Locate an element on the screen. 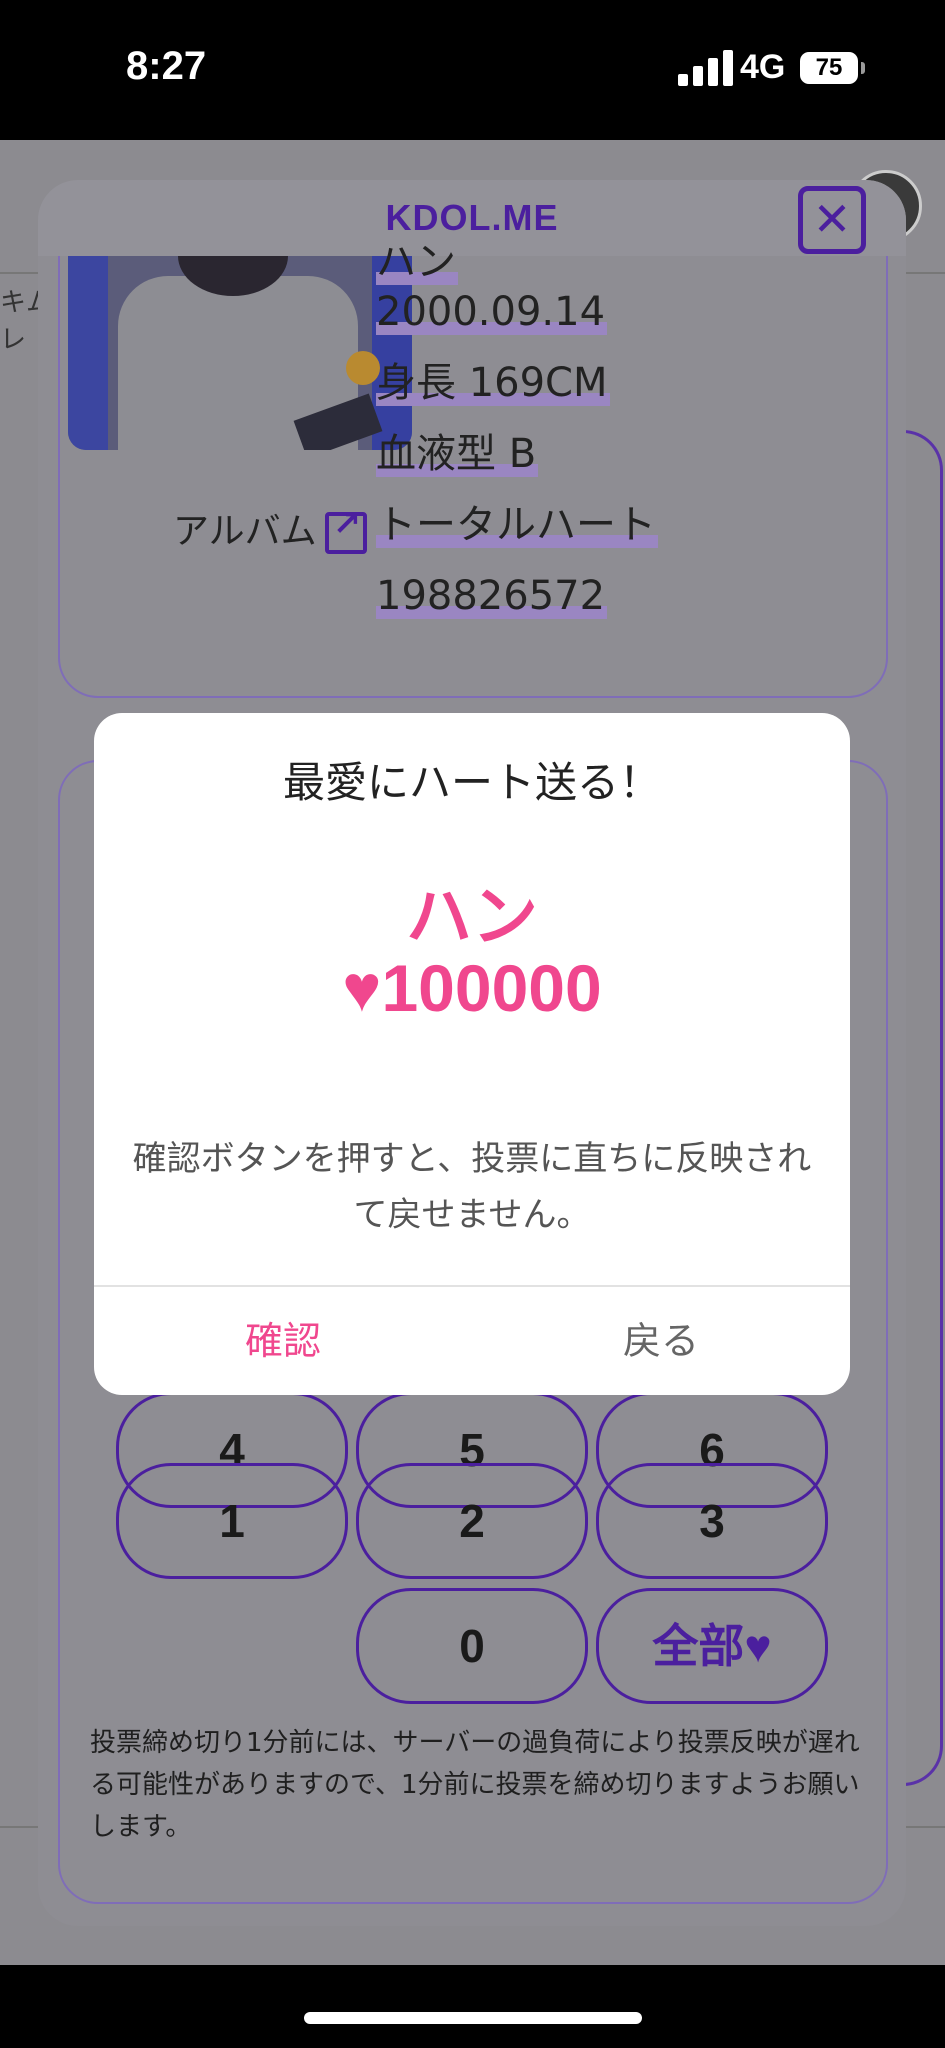 The height and width of the screenshot is (2048, 945). battery-icon: 75 is located at coordinates (832, 68).